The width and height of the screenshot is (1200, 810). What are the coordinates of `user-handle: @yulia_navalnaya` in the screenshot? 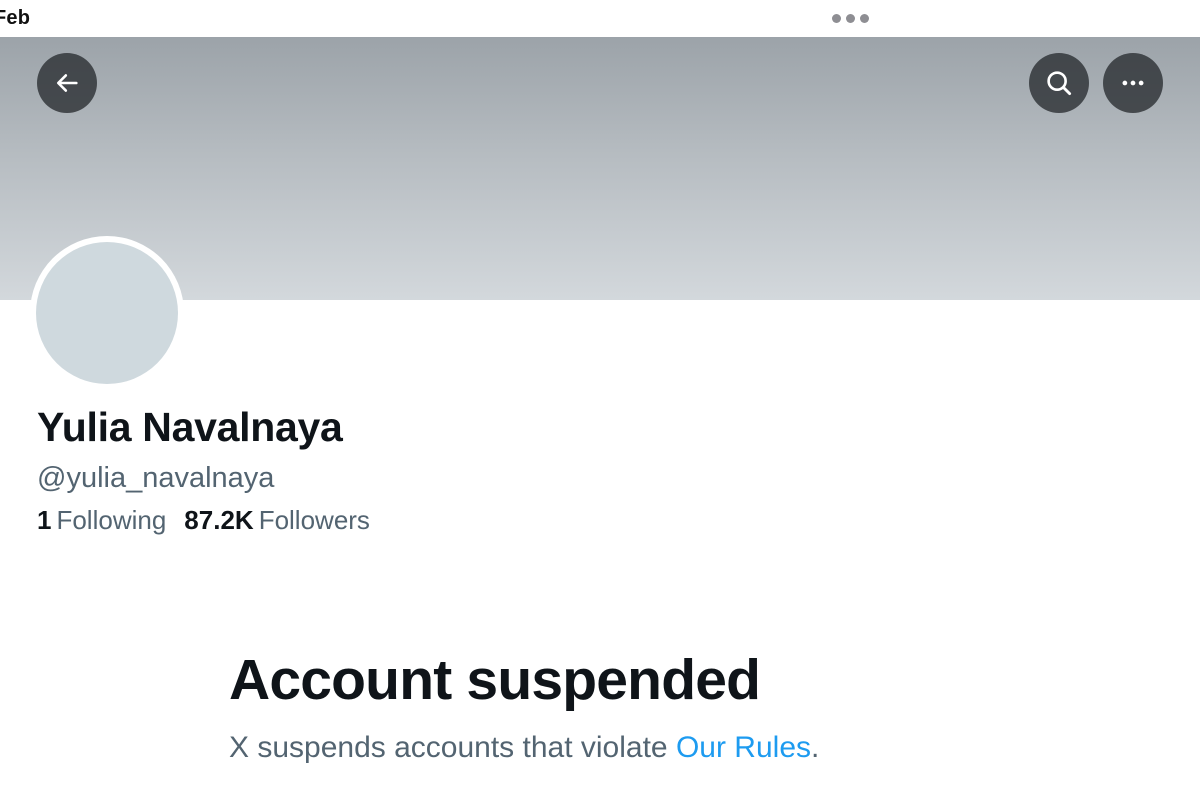 It's located at (156, 478).